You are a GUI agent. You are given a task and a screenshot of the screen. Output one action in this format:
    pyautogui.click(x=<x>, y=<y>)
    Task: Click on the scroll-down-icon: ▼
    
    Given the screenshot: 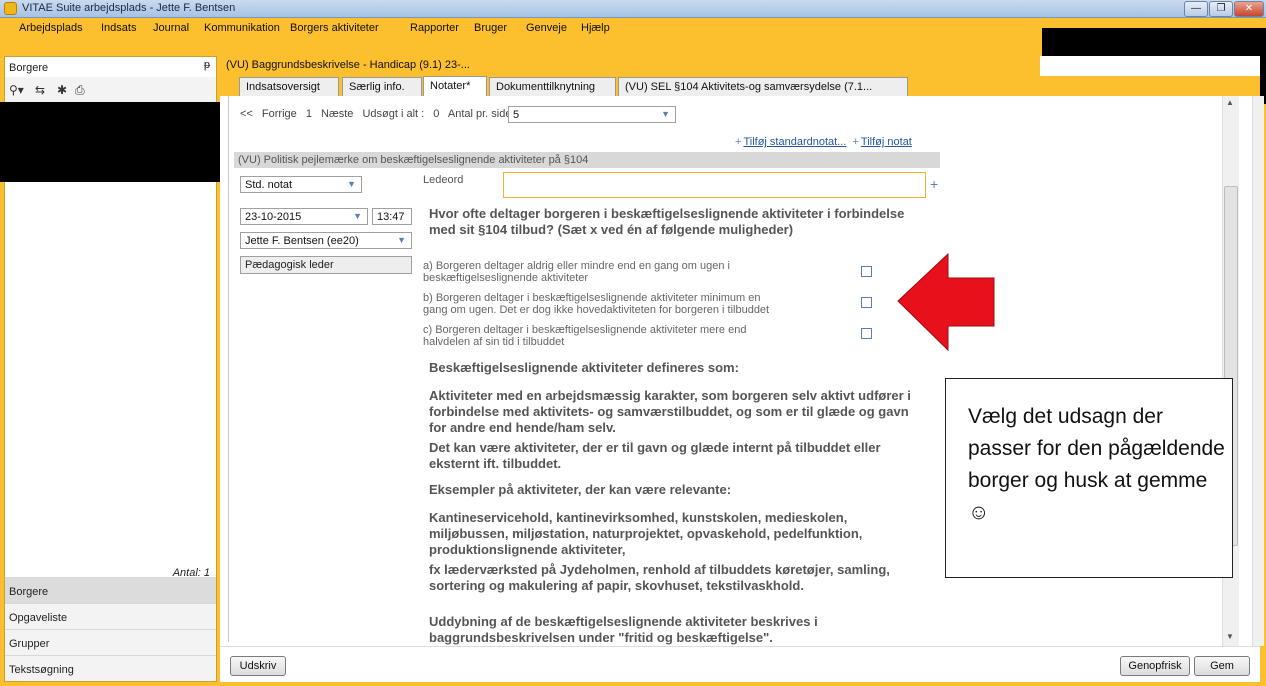 What is the action you would take?
    pyautogui.click(x=1230, y=636)
    